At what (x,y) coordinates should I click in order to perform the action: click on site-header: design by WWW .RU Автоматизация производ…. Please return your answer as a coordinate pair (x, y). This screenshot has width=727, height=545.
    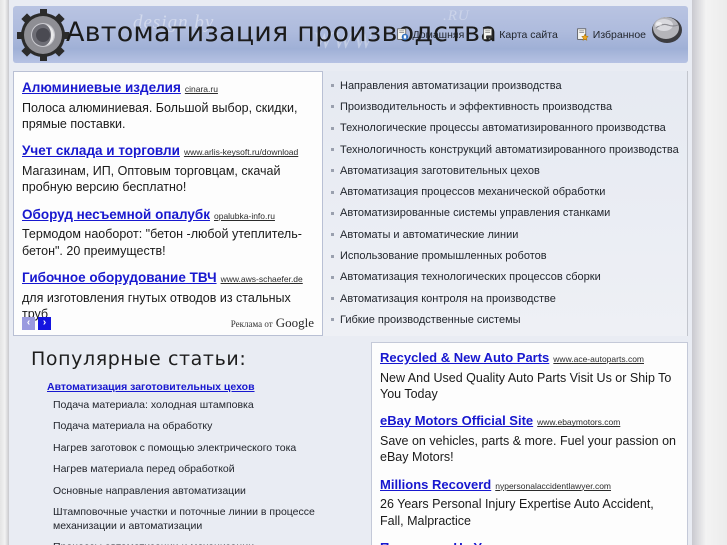
    Looking at the image, I should click on (350, 34).